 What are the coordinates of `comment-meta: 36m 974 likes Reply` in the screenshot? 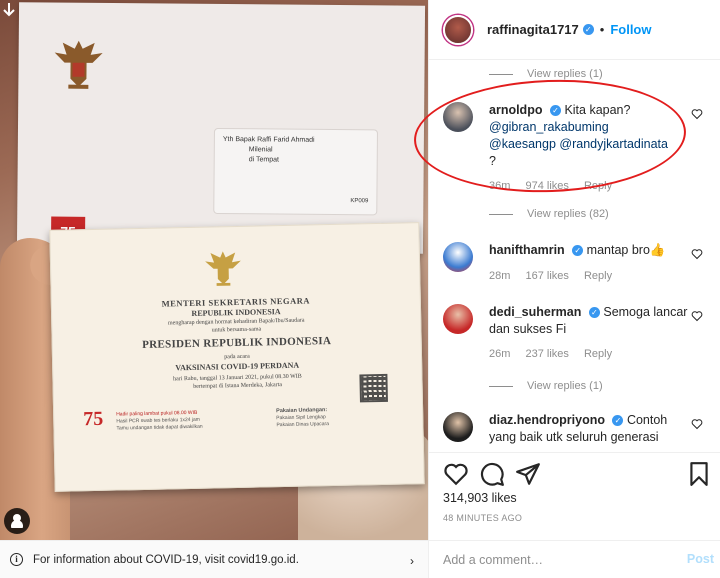 It's located at (556, 186).